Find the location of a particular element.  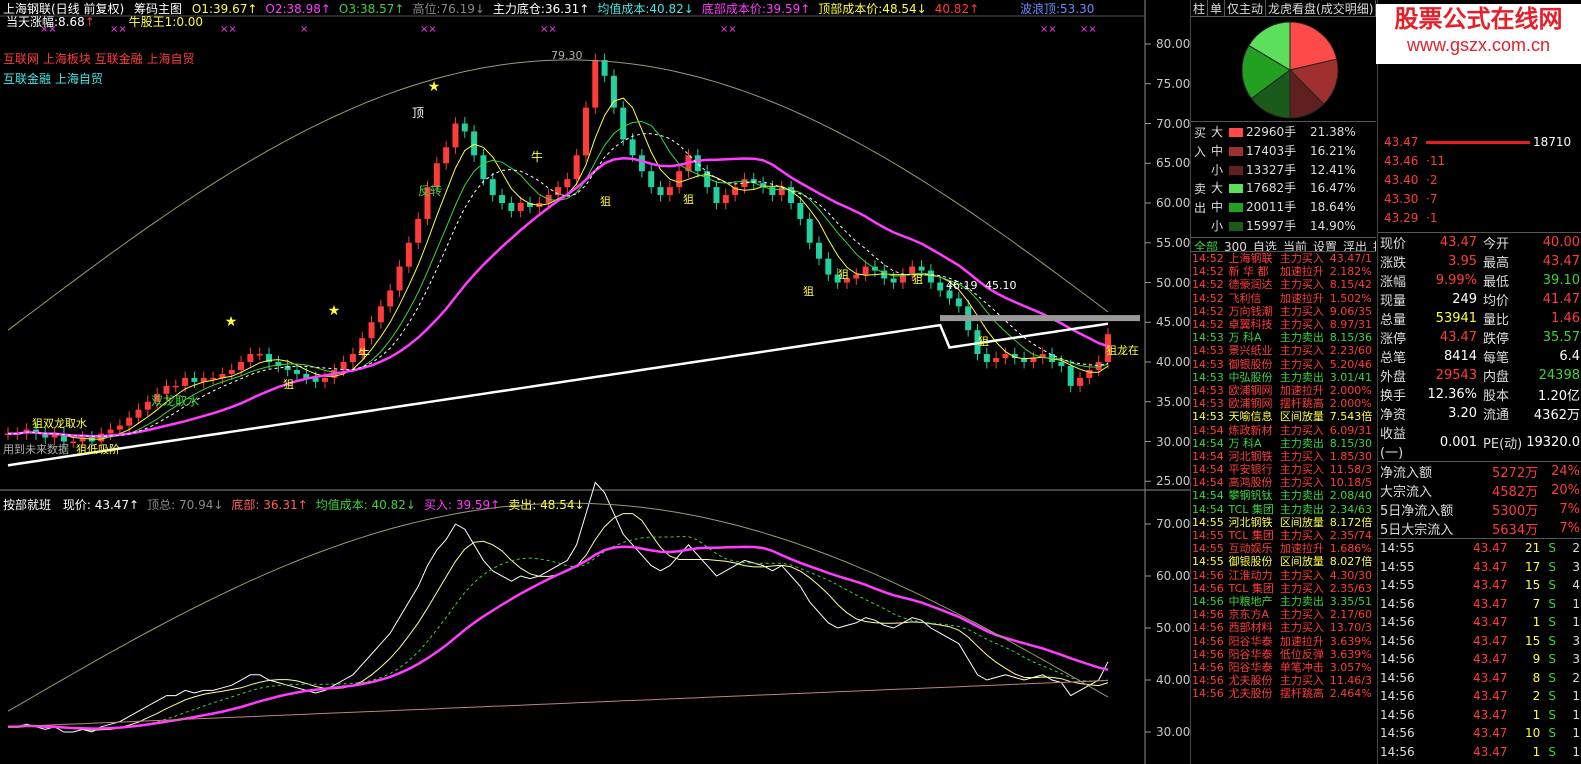

alert-row: 14:56 TCL 集团 主力买入 2.35/63 is located at coordinates (1284, 588).